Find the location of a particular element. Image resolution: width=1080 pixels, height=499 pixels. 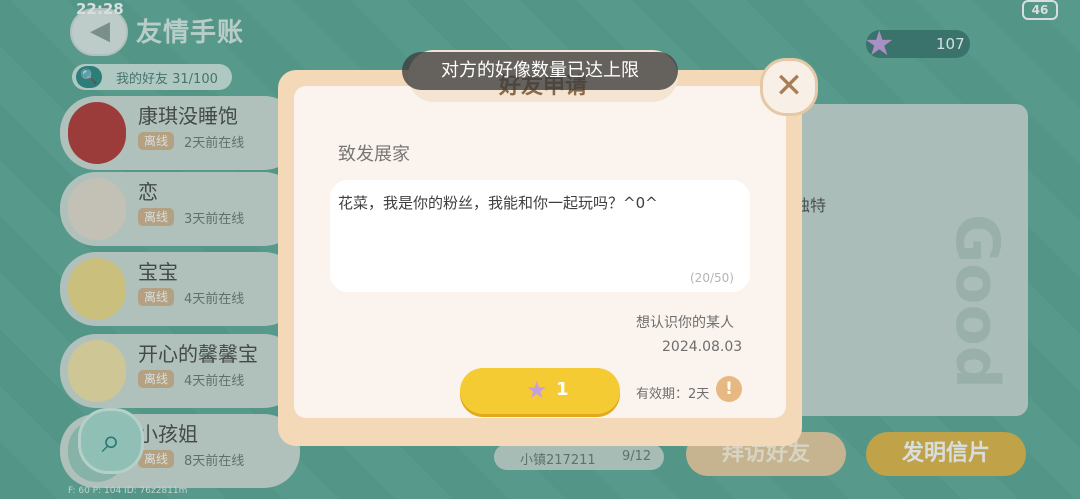

close-button: ✕ is located at coordinates (789, 87).